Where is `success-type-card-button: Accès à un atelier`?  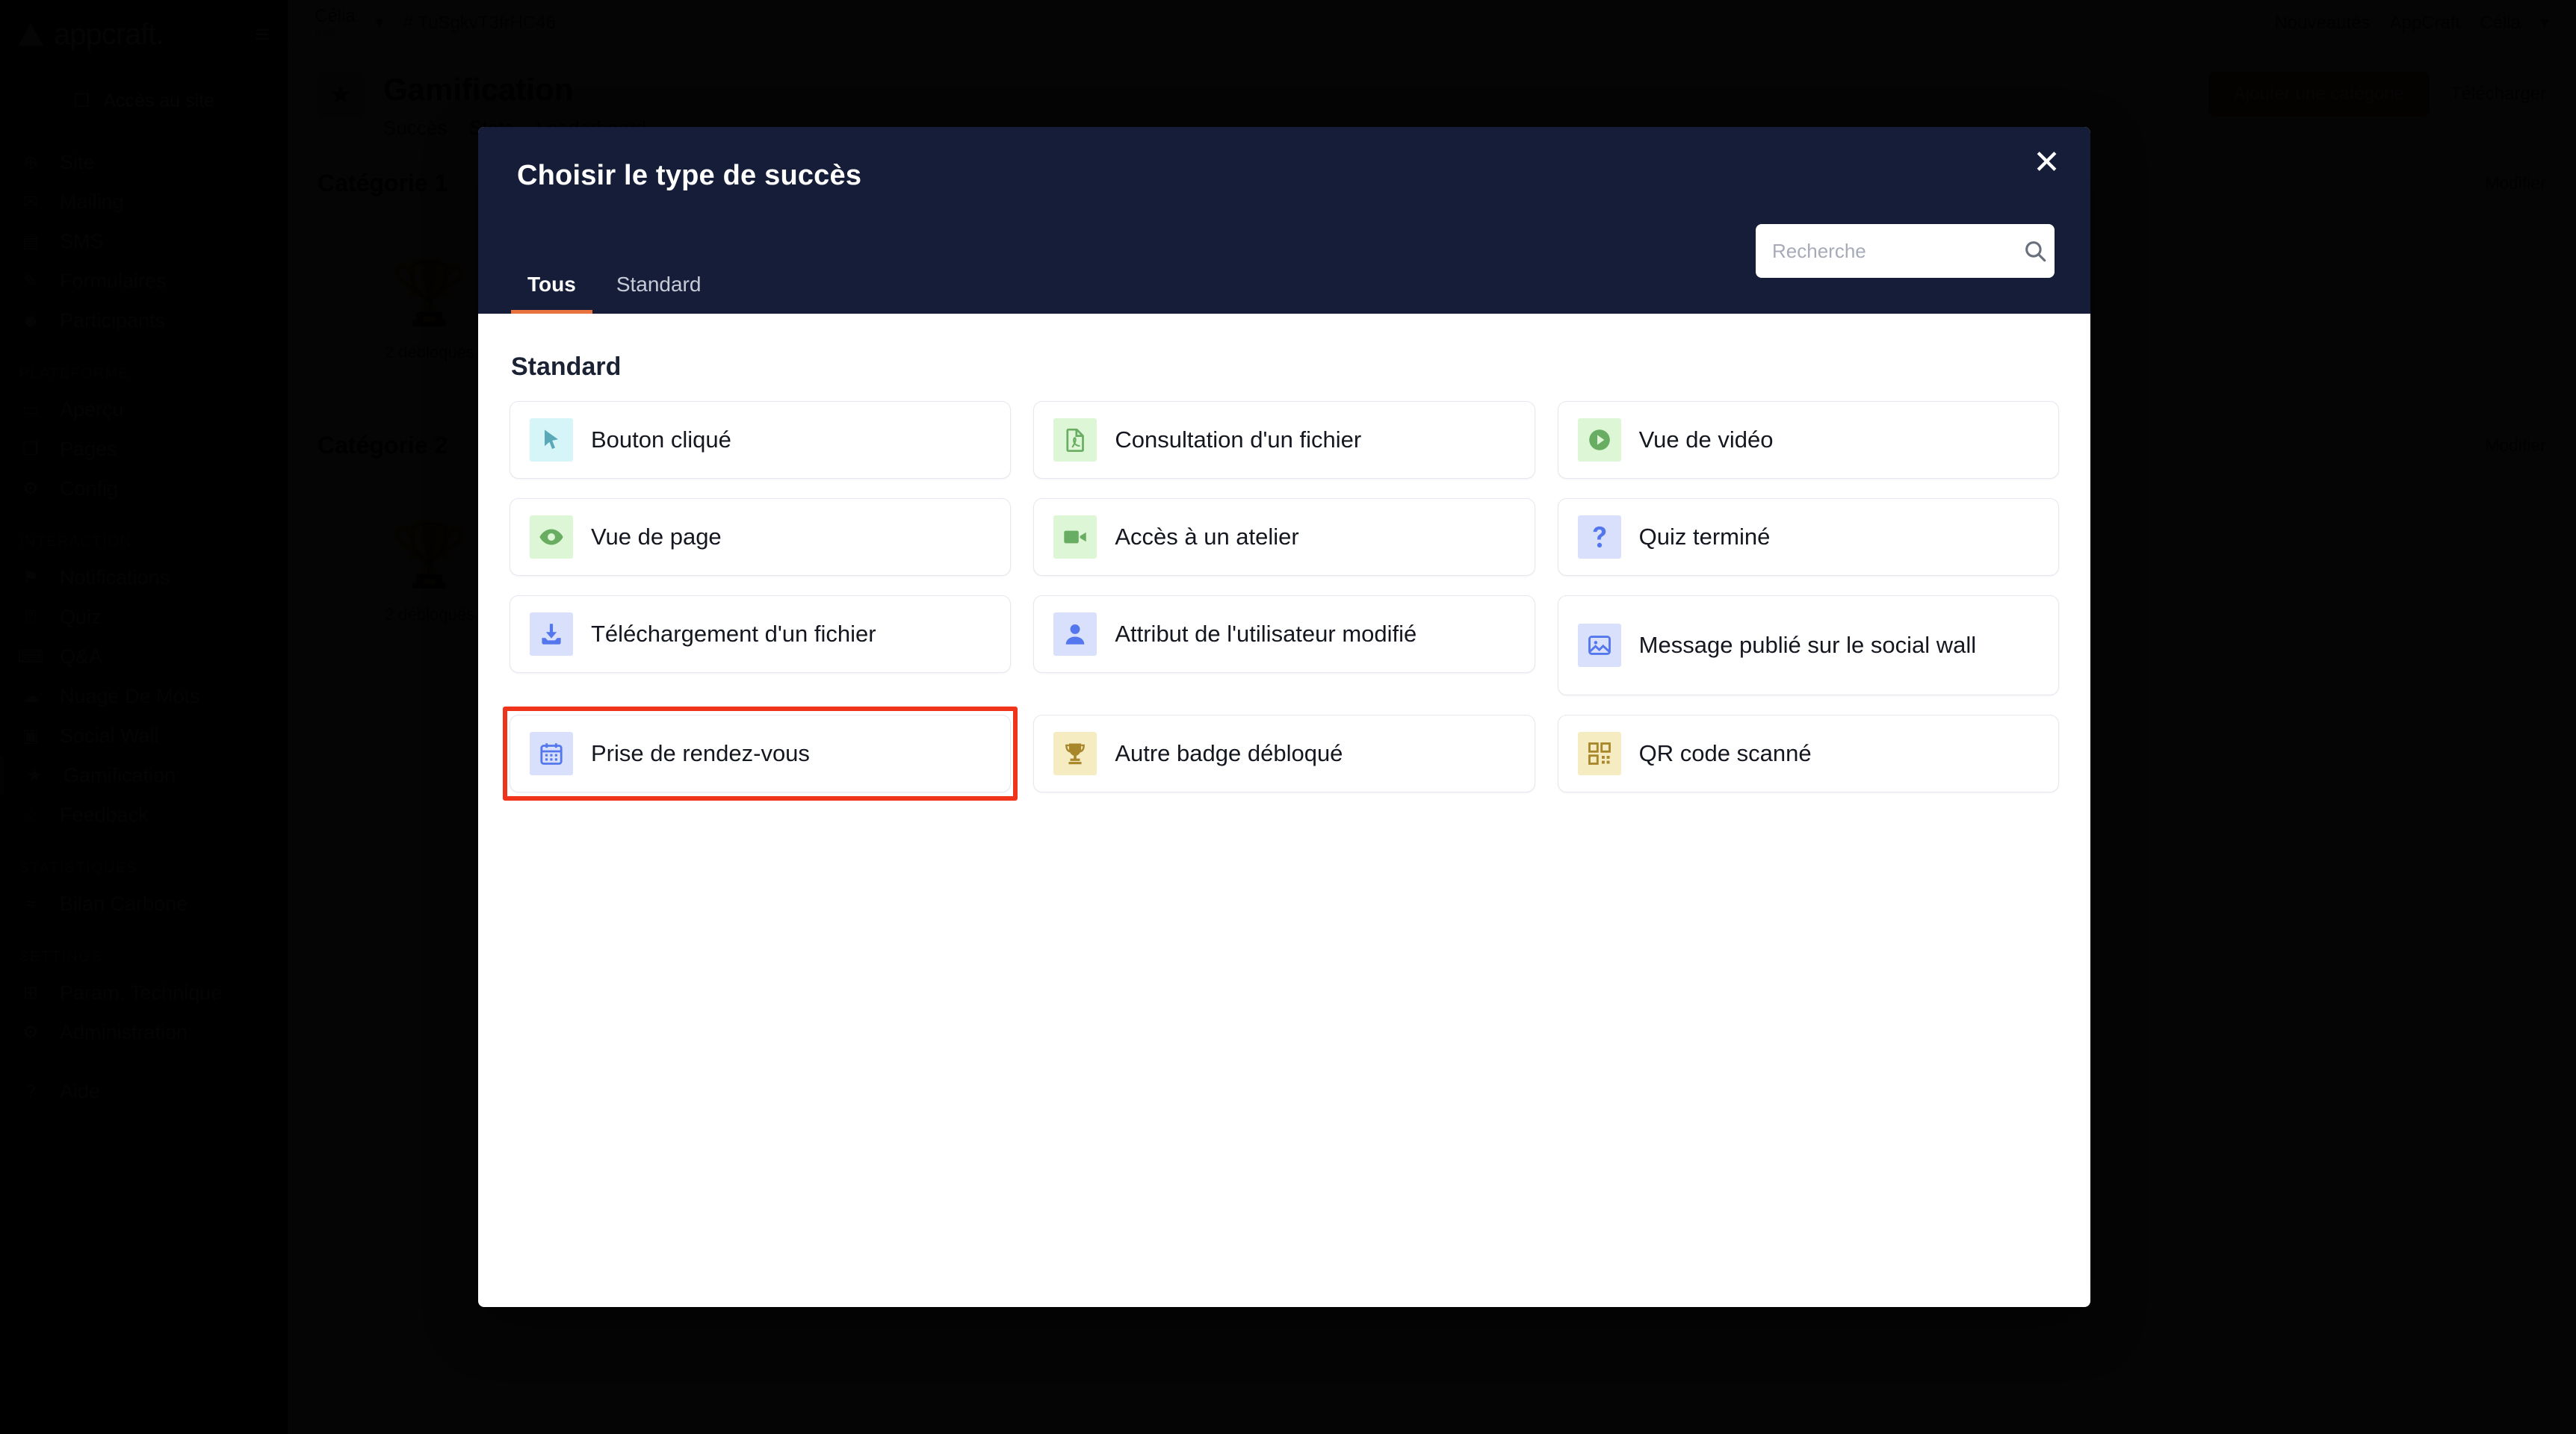 success-type-card-button: Accès à un atelier is located at coordinates (1284, 537).